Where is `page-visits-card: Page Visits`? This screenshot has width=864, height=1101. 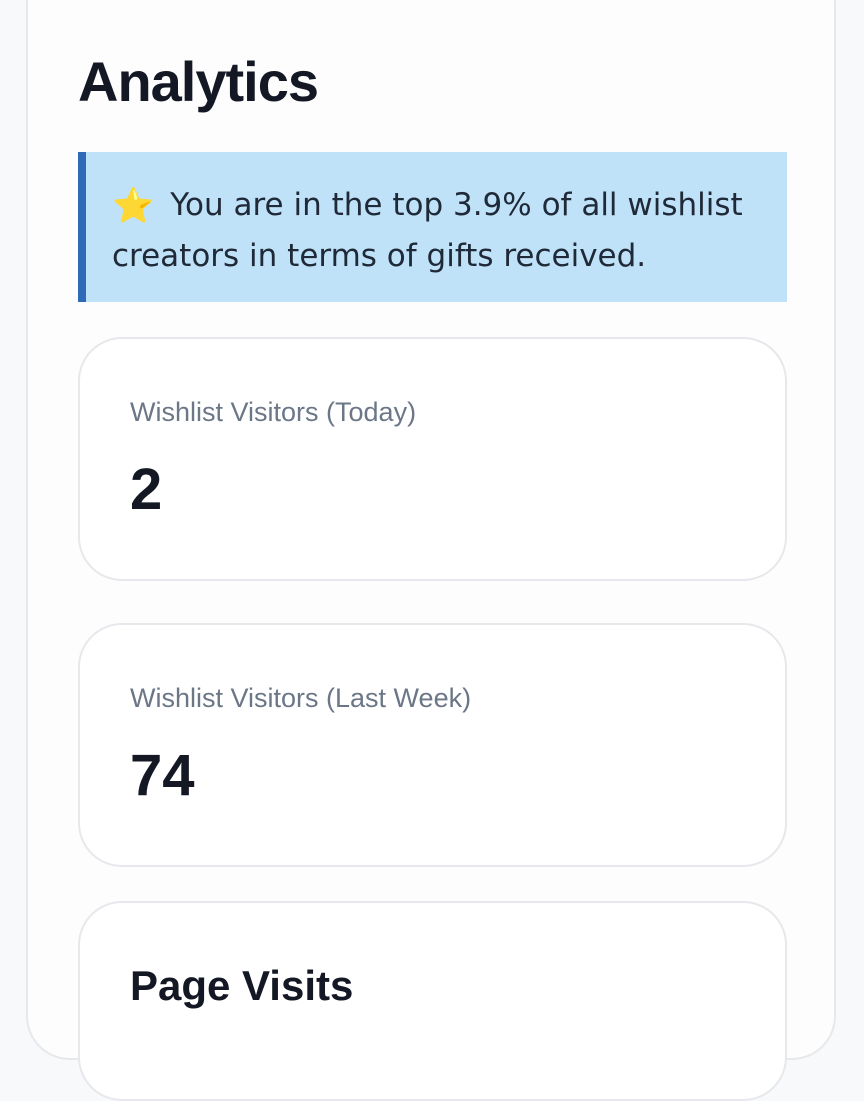 page-visits-card: Page Visits is located at coordinates (432, 1001).